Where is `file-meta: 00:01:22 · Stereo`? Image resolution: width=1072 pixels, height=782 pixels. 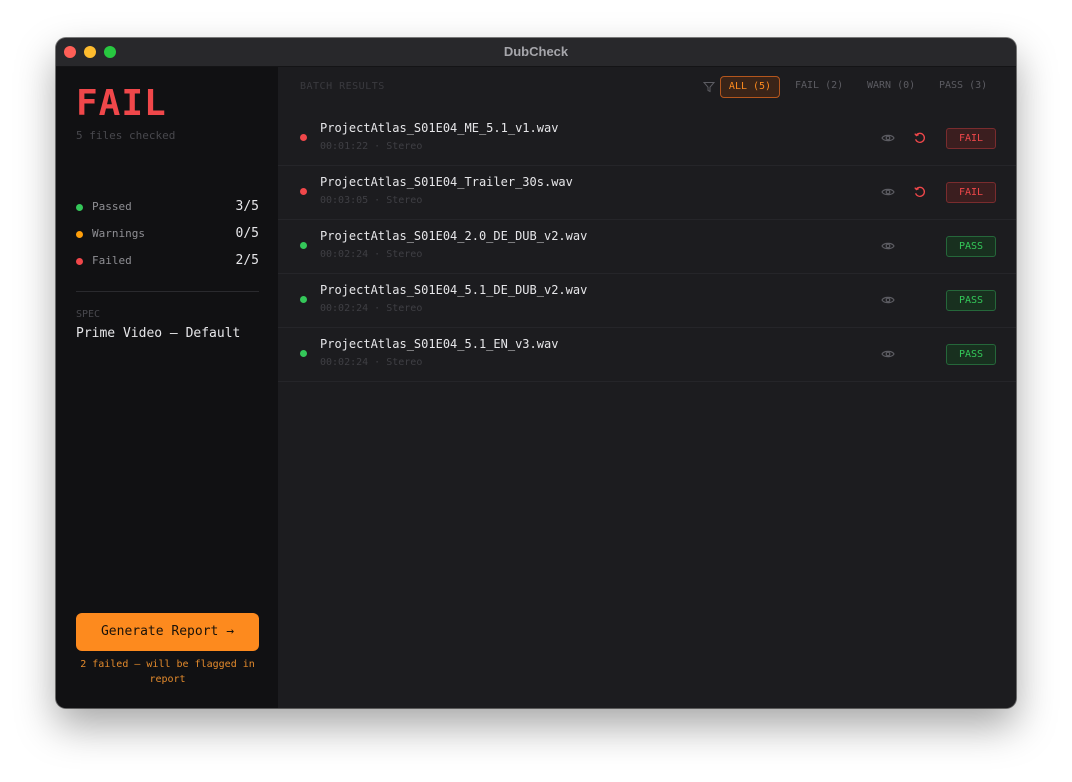 file-meta: 00:01:22 · Stereo is located at coordinates (371, 146).